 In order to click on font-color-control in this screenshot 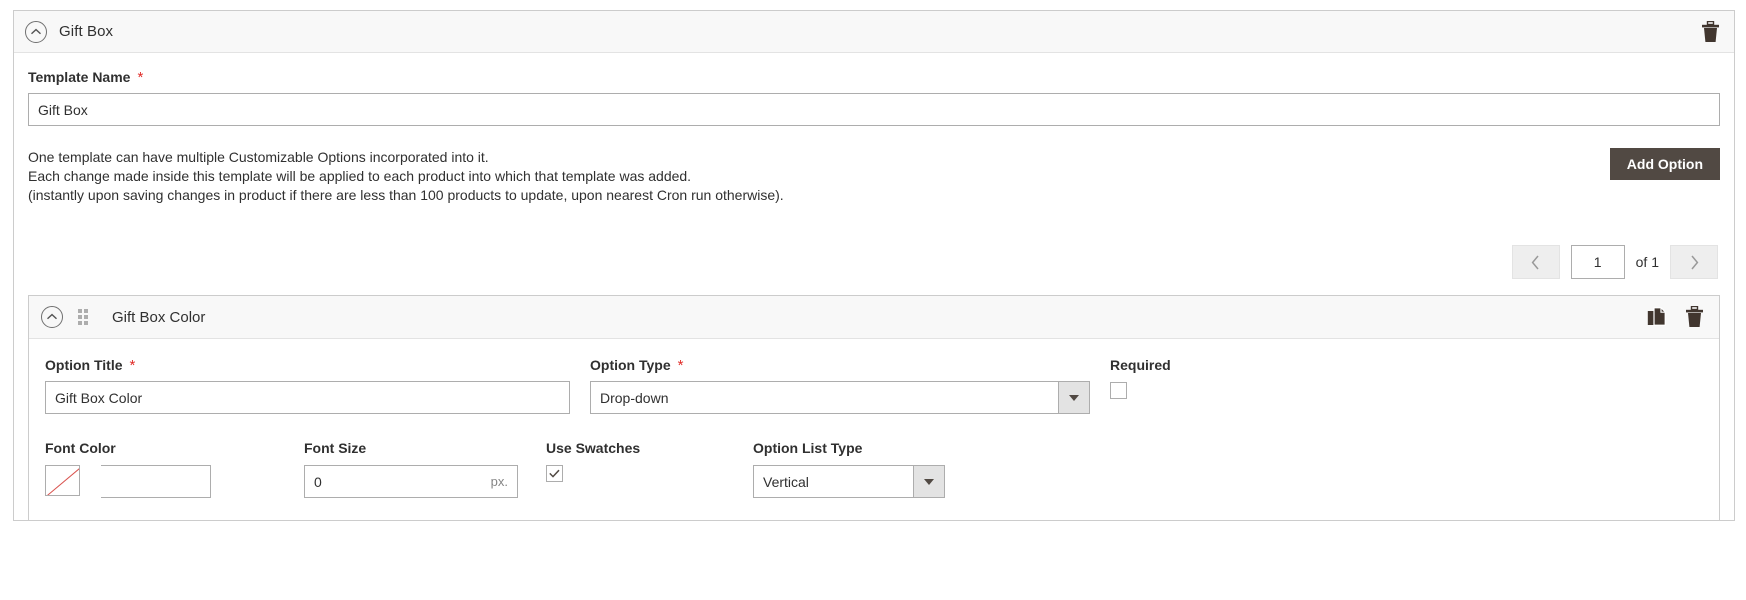, I will do `click(161, 481)`.